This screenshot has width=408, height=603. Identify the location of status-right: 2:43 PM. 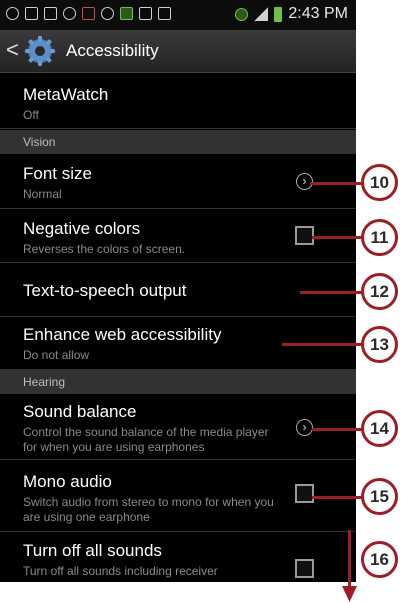
(291, 14).